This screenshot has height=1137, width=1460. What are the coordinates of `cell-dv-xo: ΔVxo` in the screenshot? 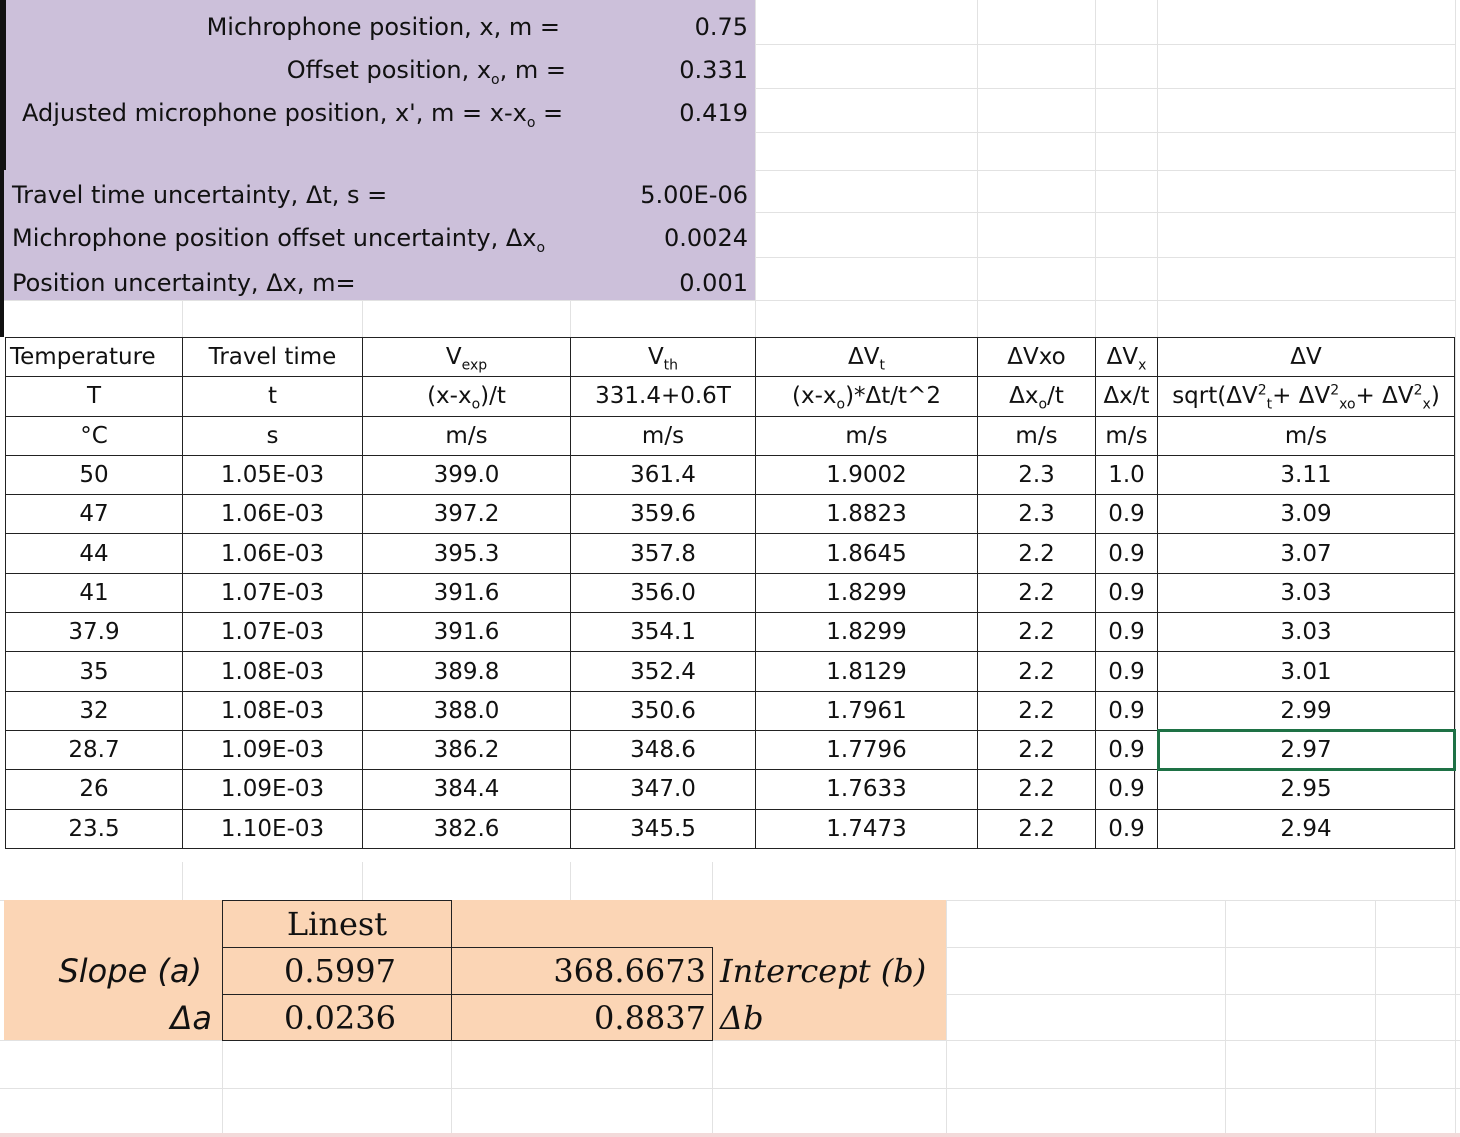 It's located at (1036, 357).